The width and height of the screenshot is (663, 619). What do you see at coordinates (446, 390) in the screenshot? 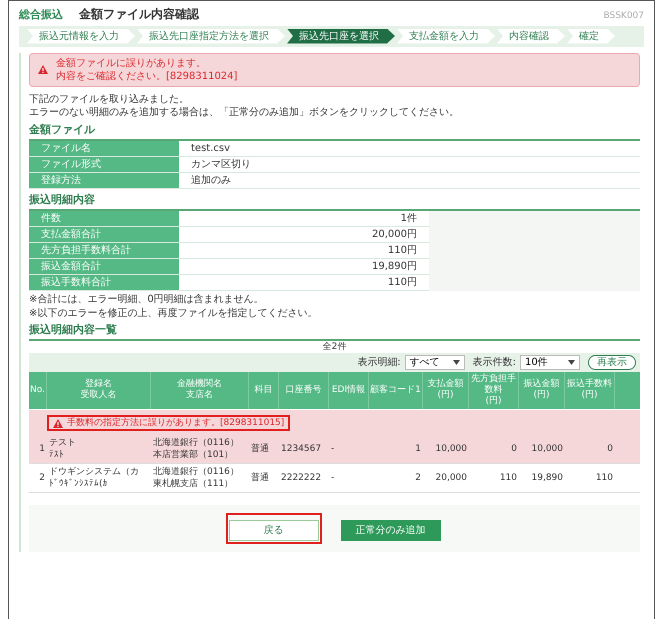
I see `column-header: 支払金額 (円)` at bounding box center [446, 390].